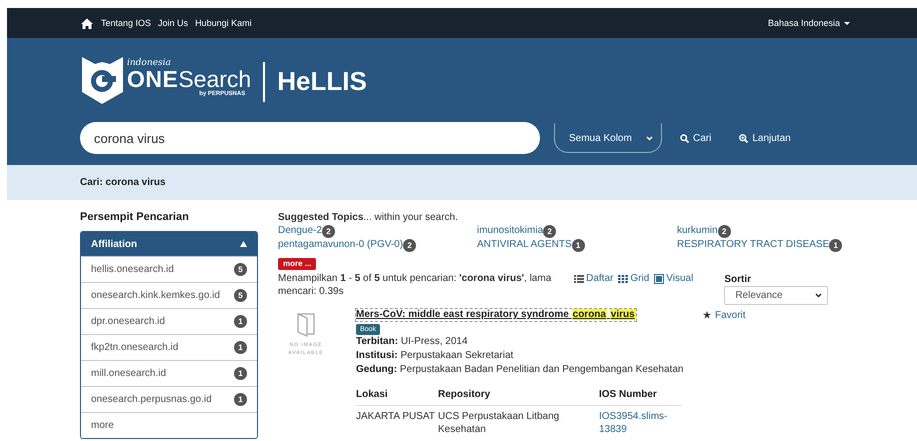 This screenshot has width=917, height=441. What do you see at coordinates (753, 245) in the screenshot?
I see `topic-link: RESPIRATORY TRACT DISEASE` at bounding box center [753, 245].